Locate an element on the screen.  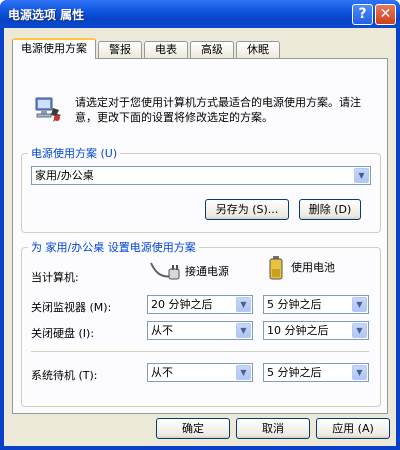
settings-divider is located at coordinates (200, 351).